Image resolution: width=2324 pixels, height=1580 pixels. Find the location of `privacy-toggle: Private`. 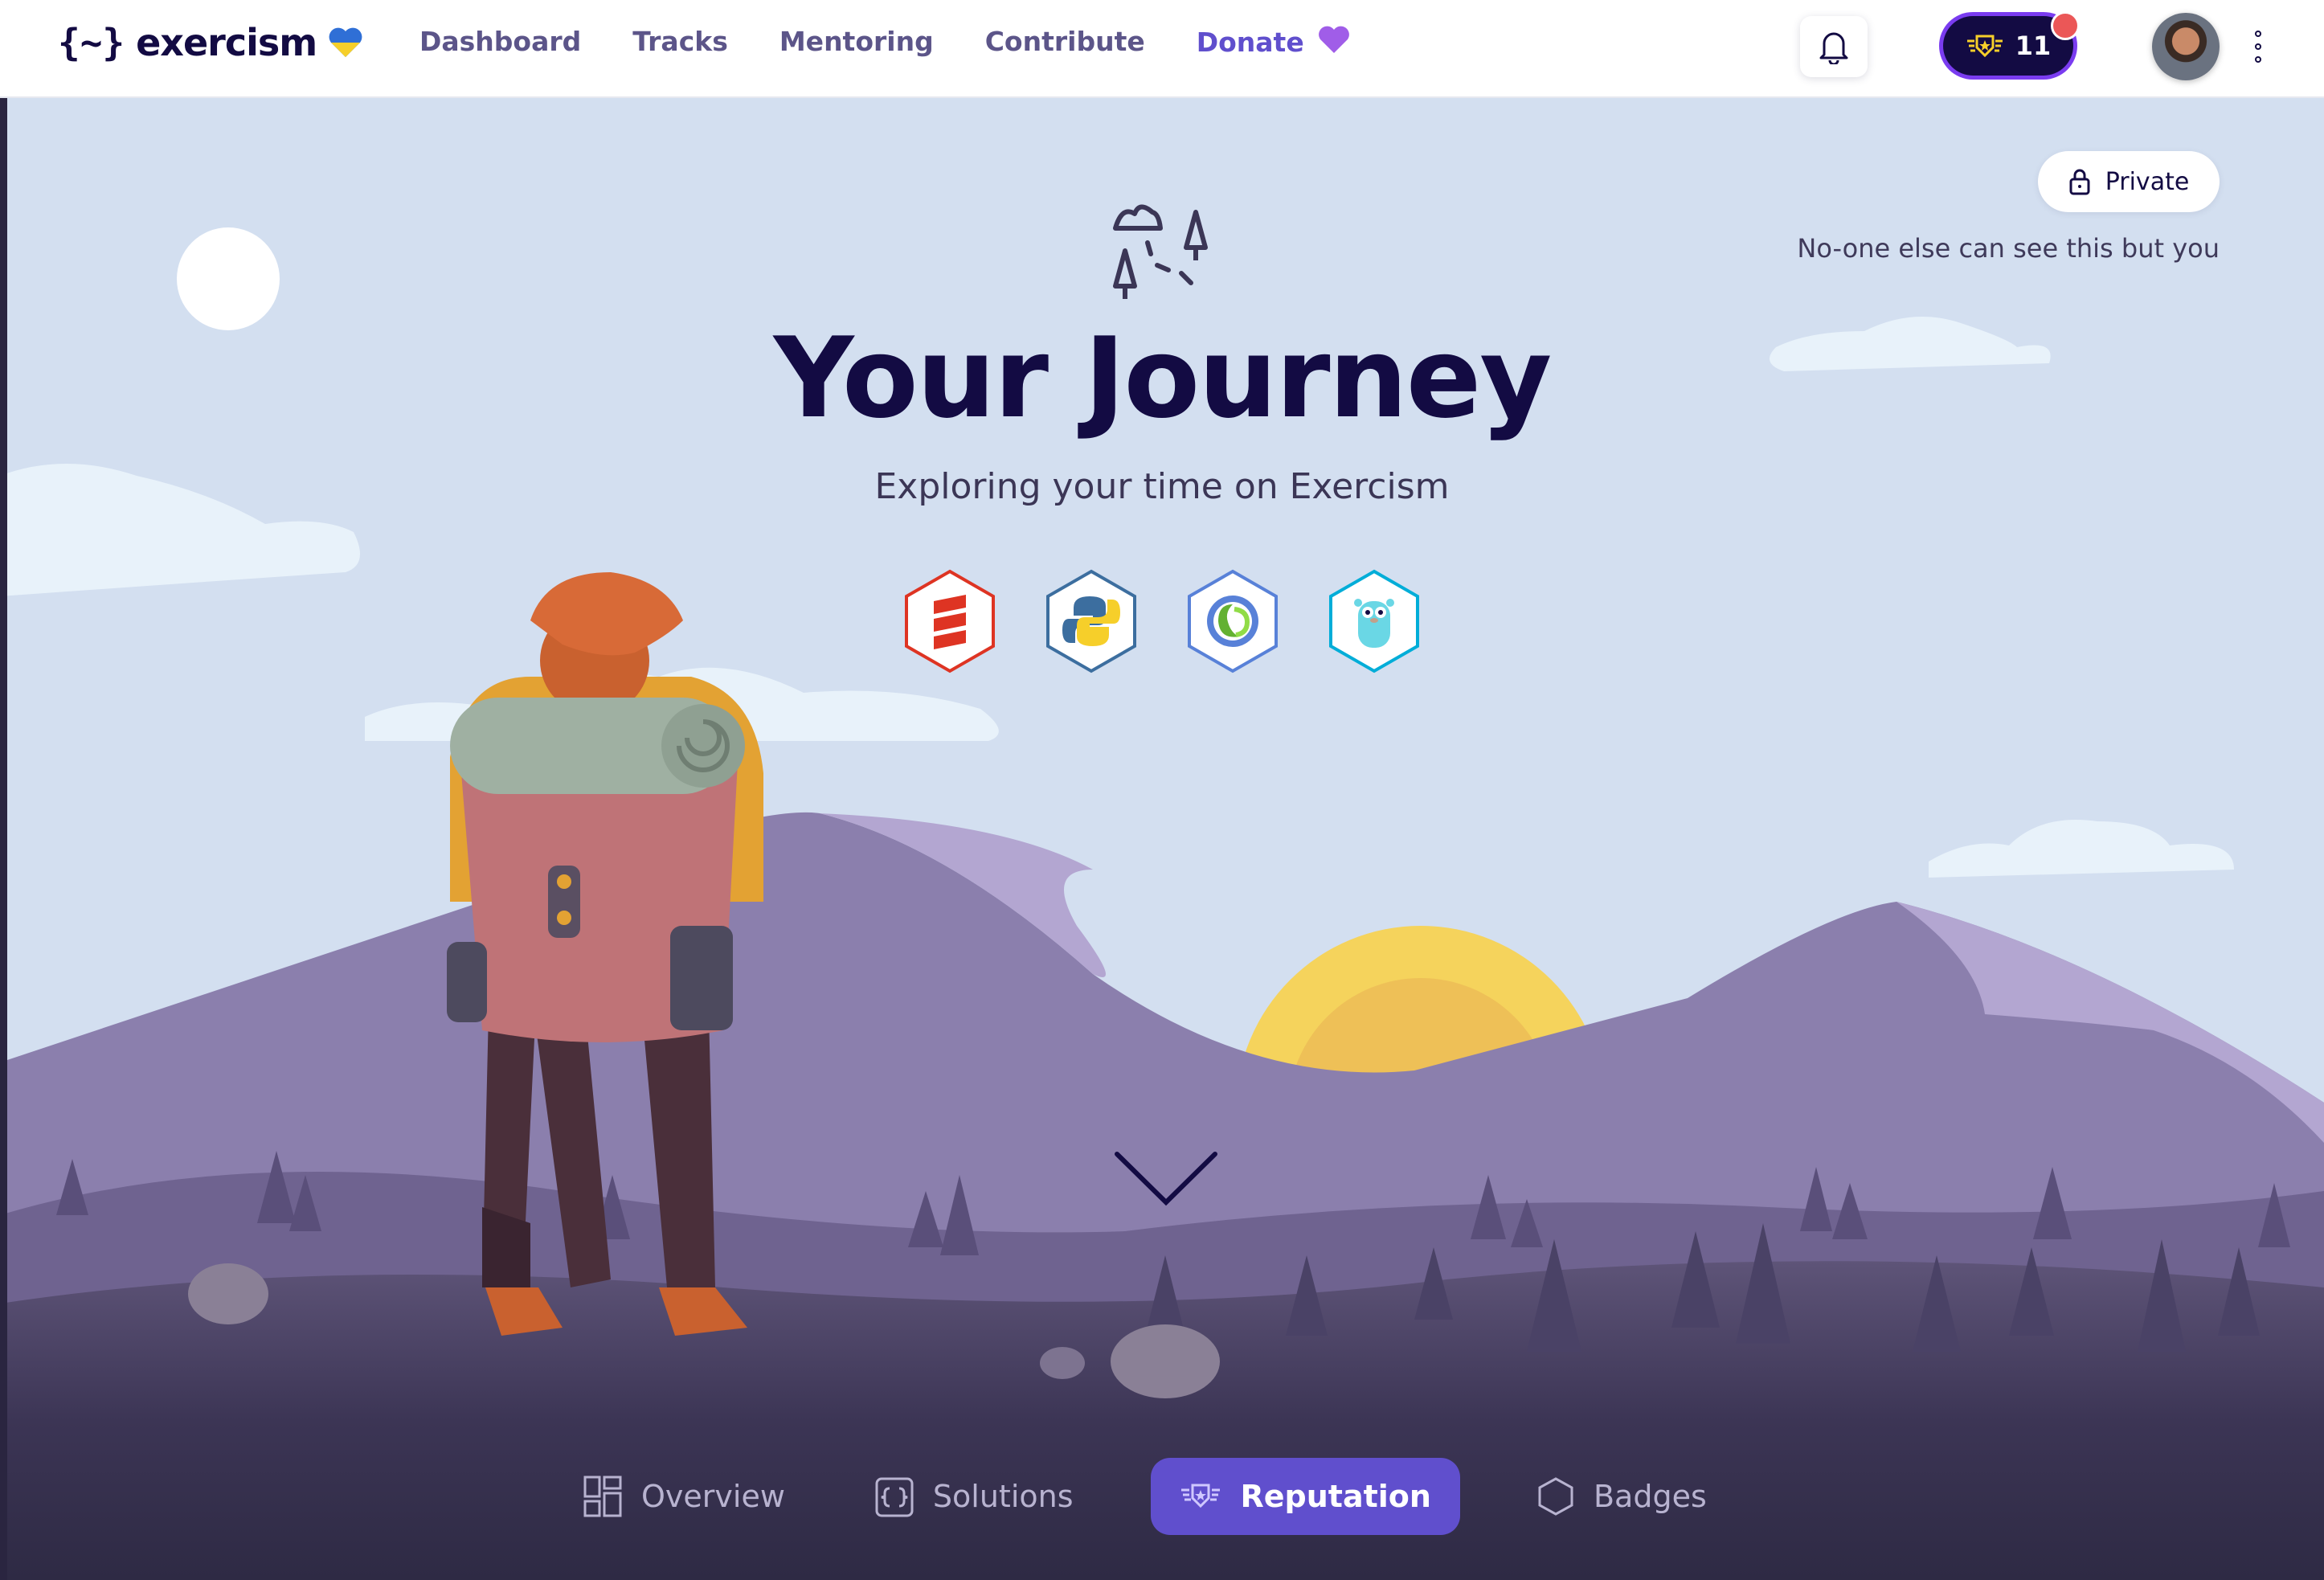

privacy-toggle: Private is located at coordinates (2129, 181).